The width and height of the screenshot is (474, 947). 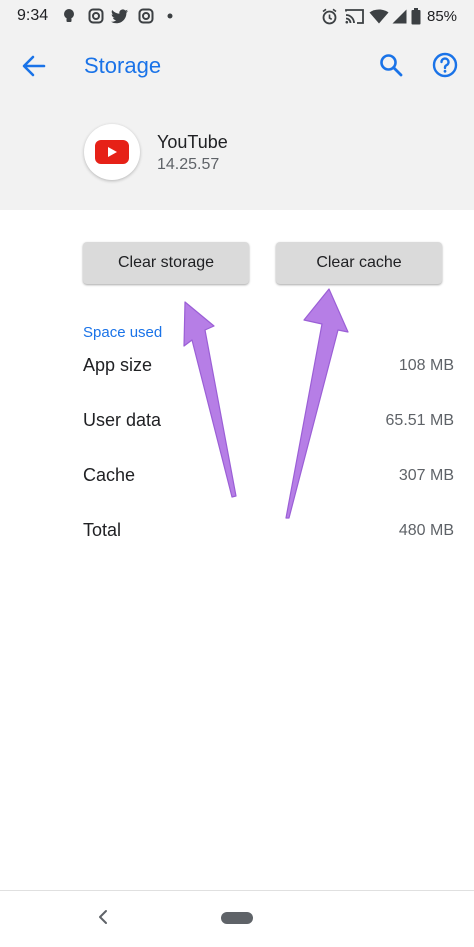 What do you see at coordinates (329, 16) in the screenshot?
I see `alarm-icon` at bounding box center [329, 16].